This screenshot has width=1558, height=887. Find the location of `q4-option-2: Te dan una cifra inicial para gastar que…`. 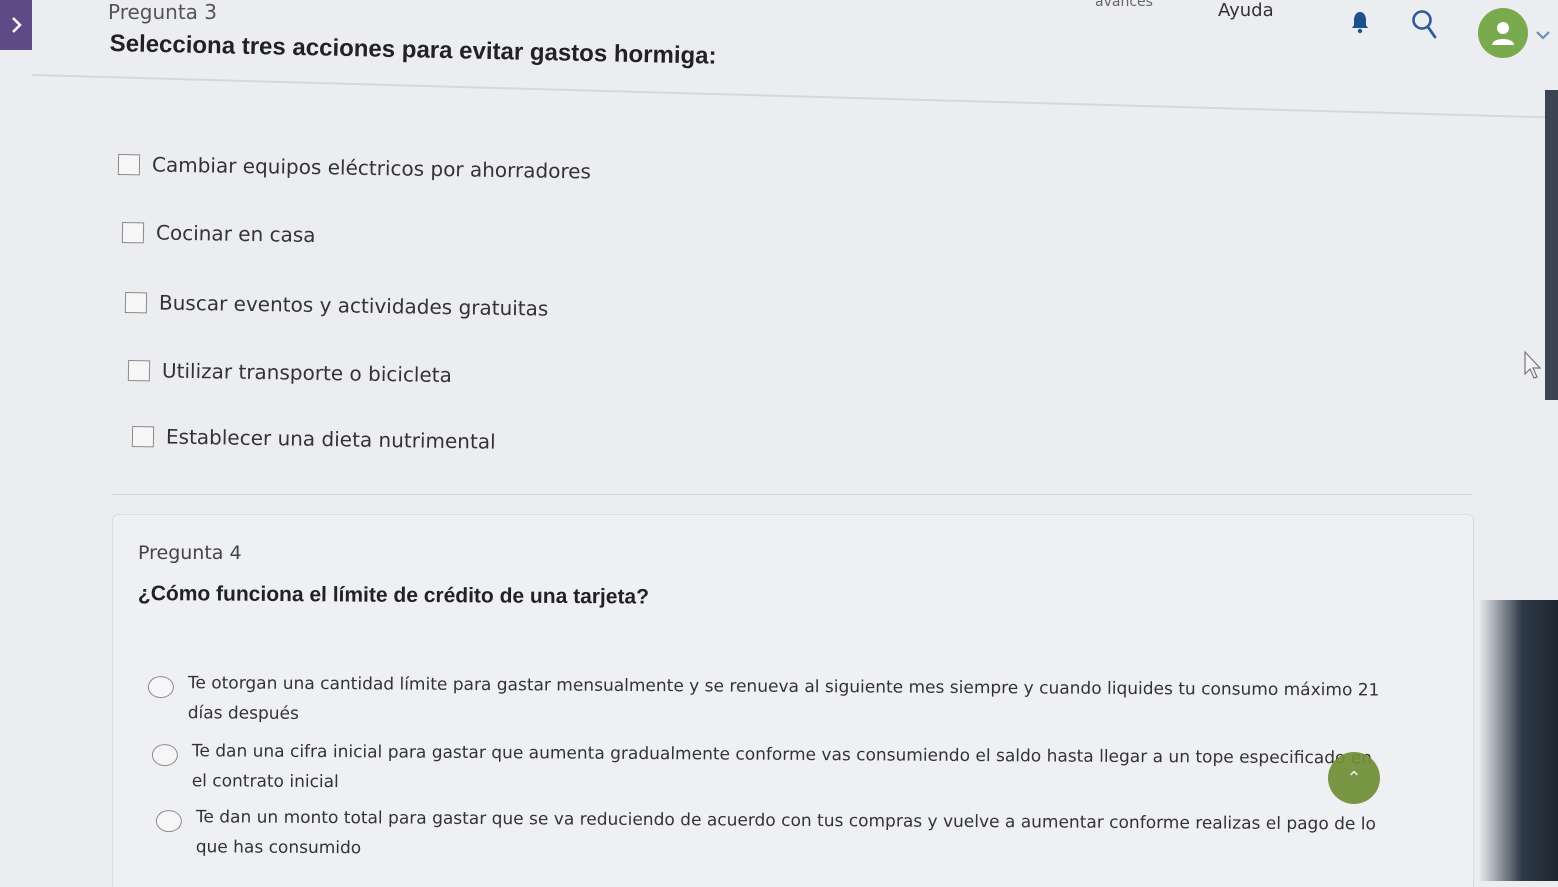

q4-option-2: Te dan una cifra inicial para gastar que… is located at coordinates (771, 770).